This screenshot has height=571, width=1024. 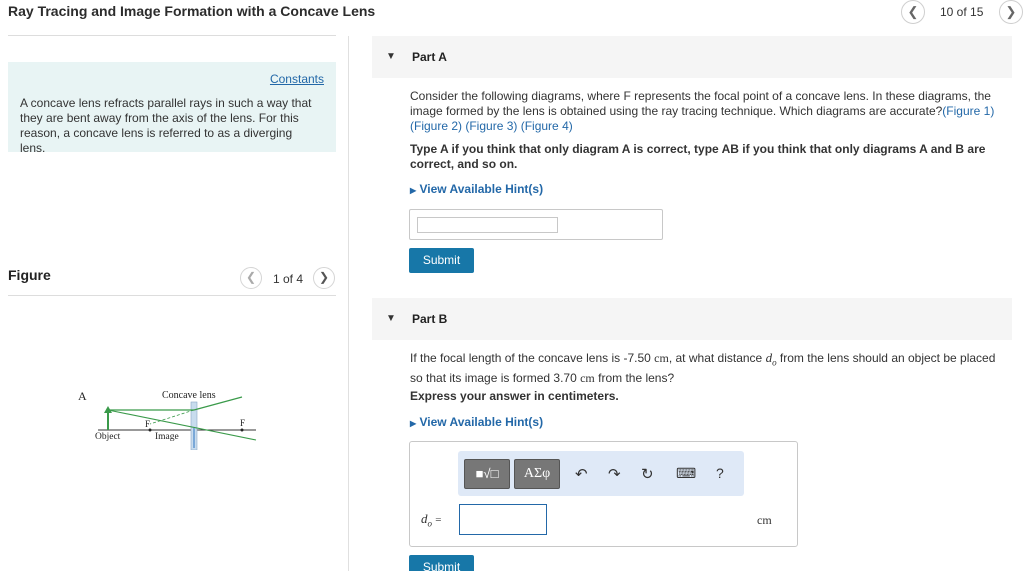 I want to click on part-b-unit-1: cm, so click(x=661, y=358).